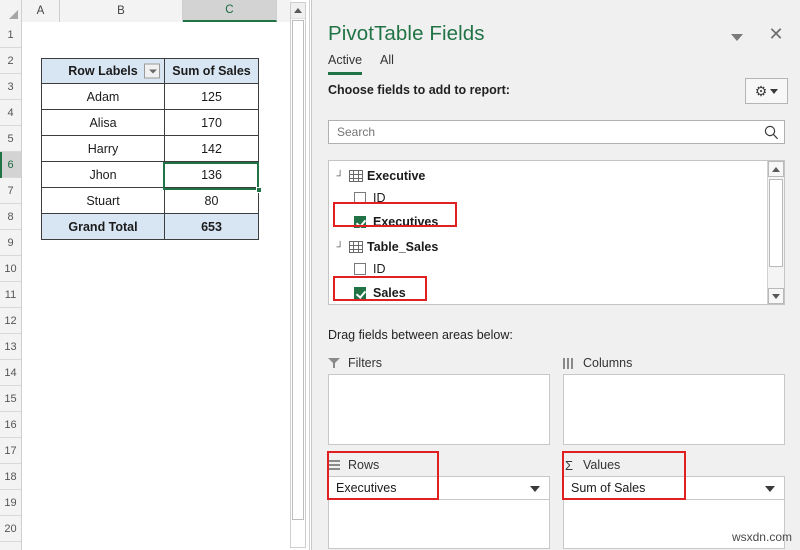 The image size is (800, 550). Describe the element at coordinates (103, 226) in the screenshot. I see `grand-total-label: Grand Total` at that location.